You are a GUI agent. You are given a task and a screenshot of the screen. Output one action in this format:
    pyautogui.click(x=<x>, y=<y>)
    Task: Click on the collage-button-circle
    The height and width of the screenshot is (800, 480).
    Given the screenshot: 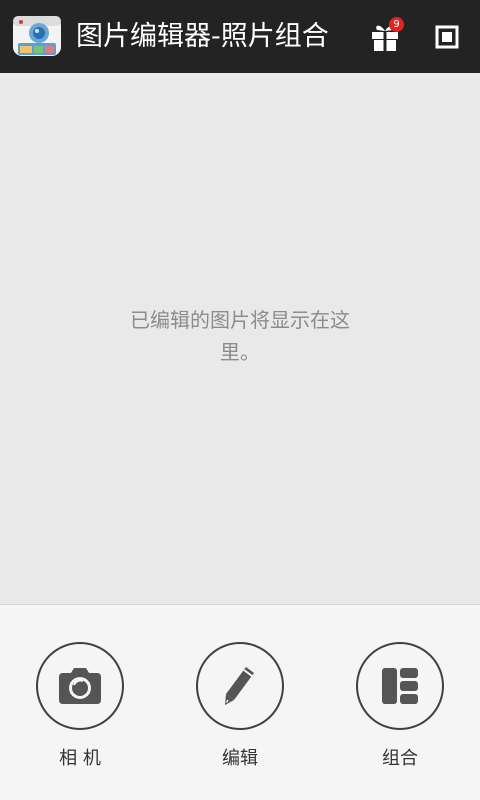 What is the action you would take?
    pyautogui.click(x=400, y=686)
    